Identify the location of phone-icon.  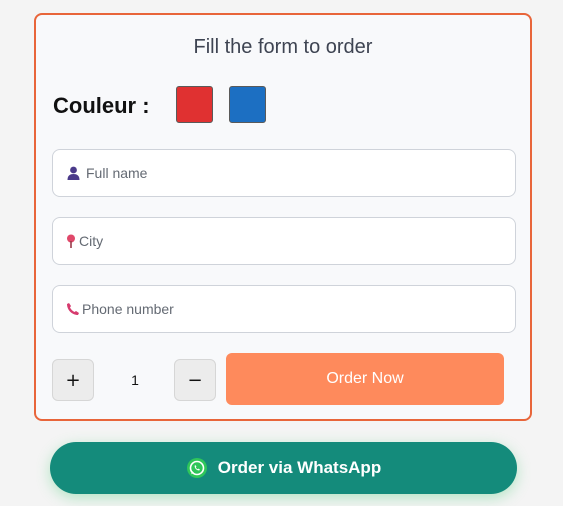
(73, 309).